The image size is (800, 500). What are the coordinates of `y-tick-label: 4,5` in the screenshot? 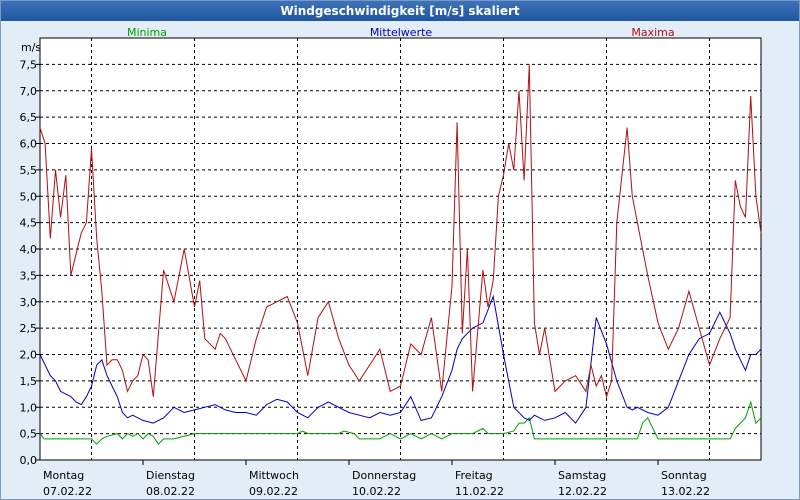 It's located at (29, 223).